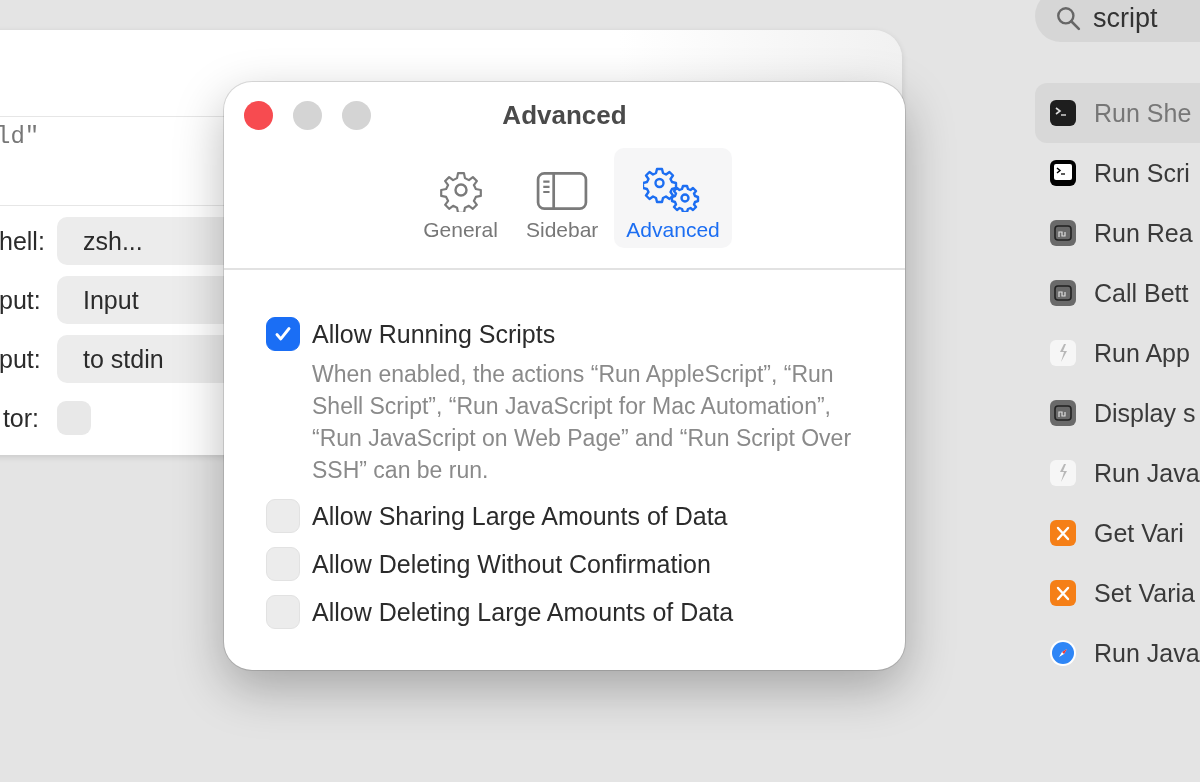  I want to click on option-label: Allow Sharing Large Amounts of Data, so click(520, 516).